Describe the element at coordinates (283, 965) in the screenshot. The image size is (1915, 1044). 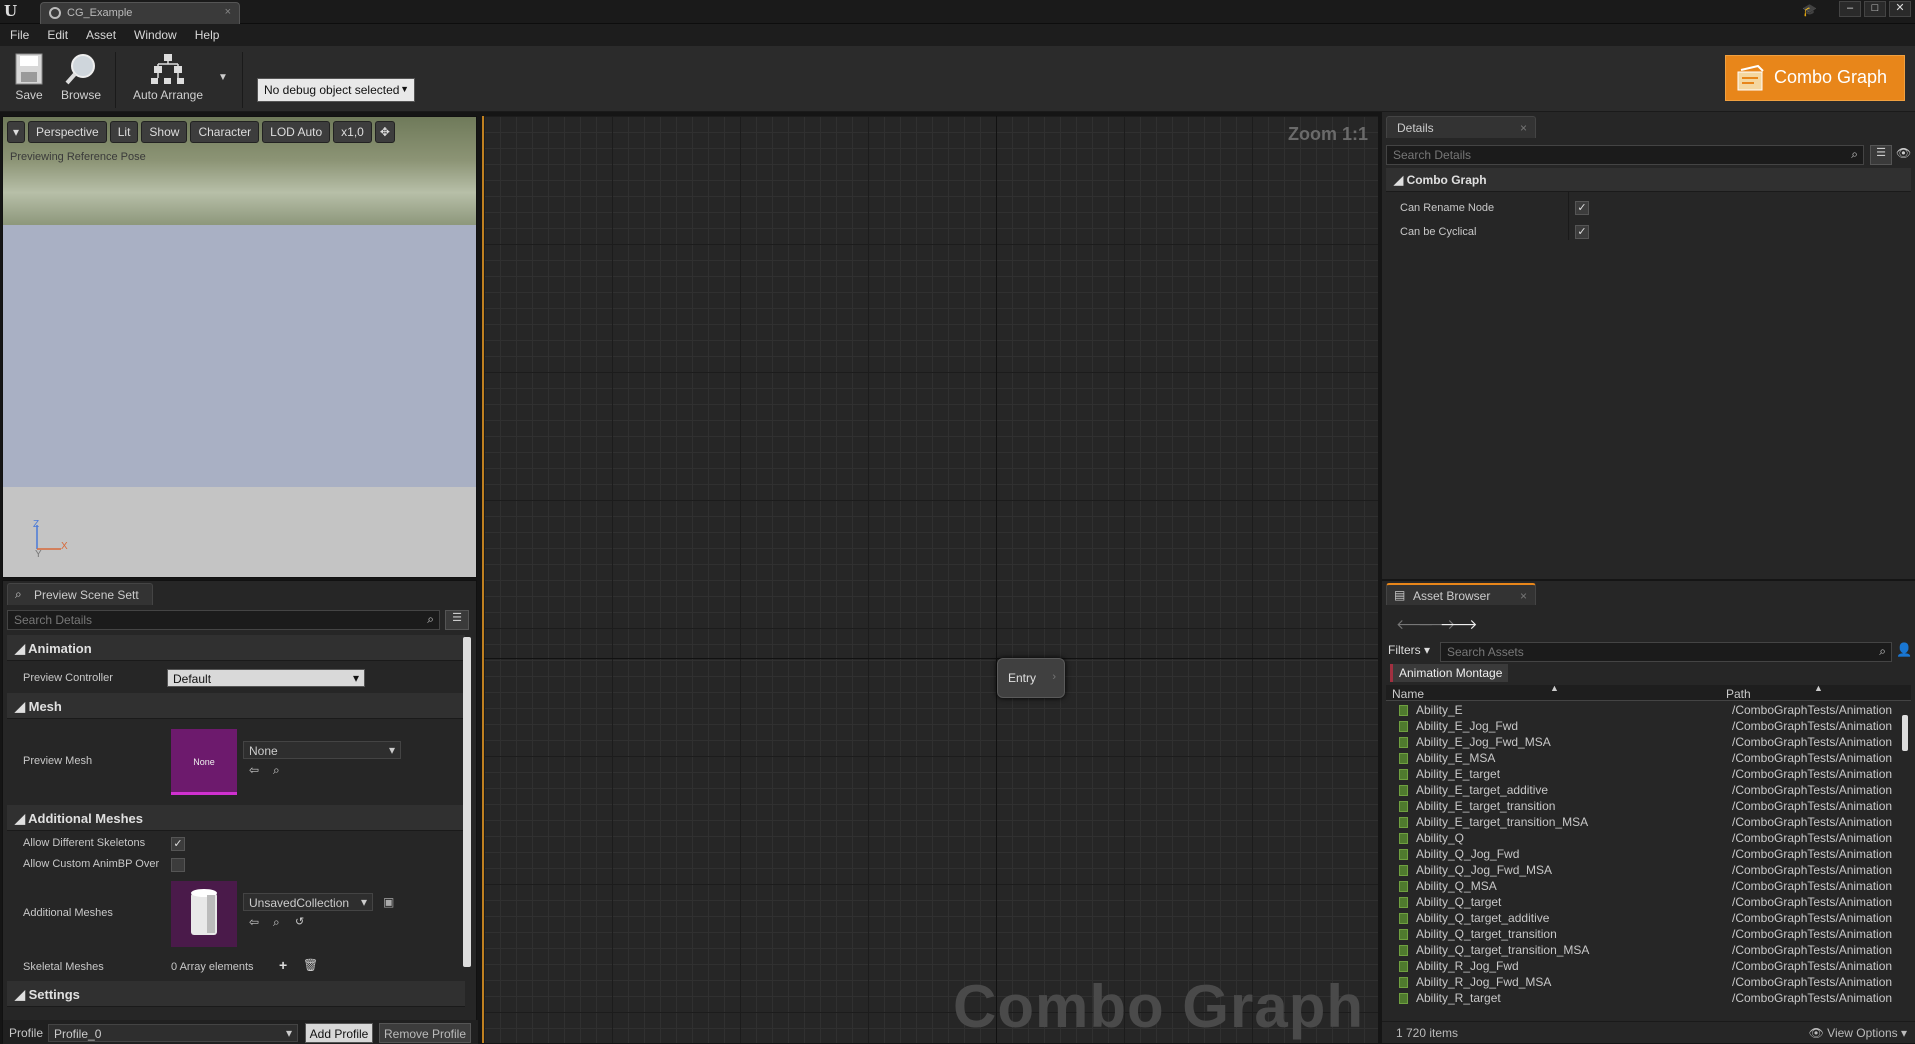
I see `add-element-plus-icon: +` at that location.